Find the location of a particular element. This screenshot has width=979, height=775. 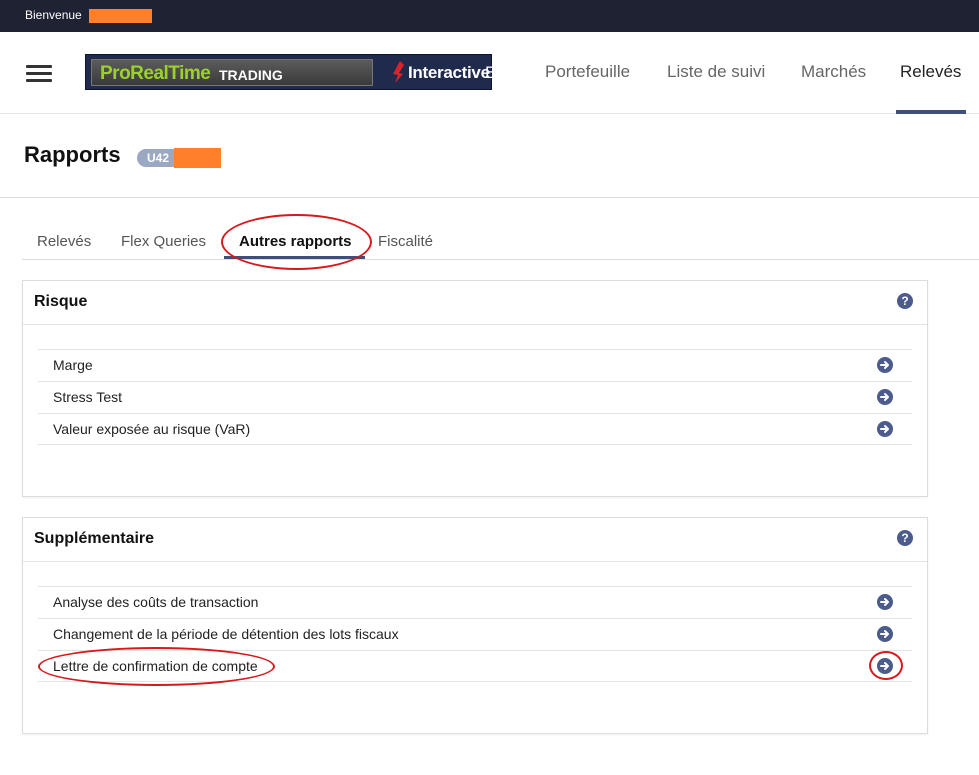

brand-logo: ProRealTime TRADING Interactive Brokers is located at coordinates (313, 72).